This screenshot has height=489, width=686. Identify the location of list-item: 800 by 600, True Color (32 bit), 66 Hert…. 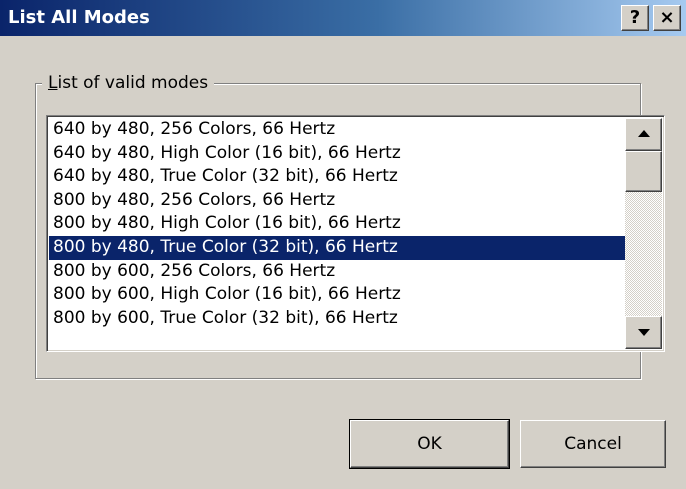
(337, 319).